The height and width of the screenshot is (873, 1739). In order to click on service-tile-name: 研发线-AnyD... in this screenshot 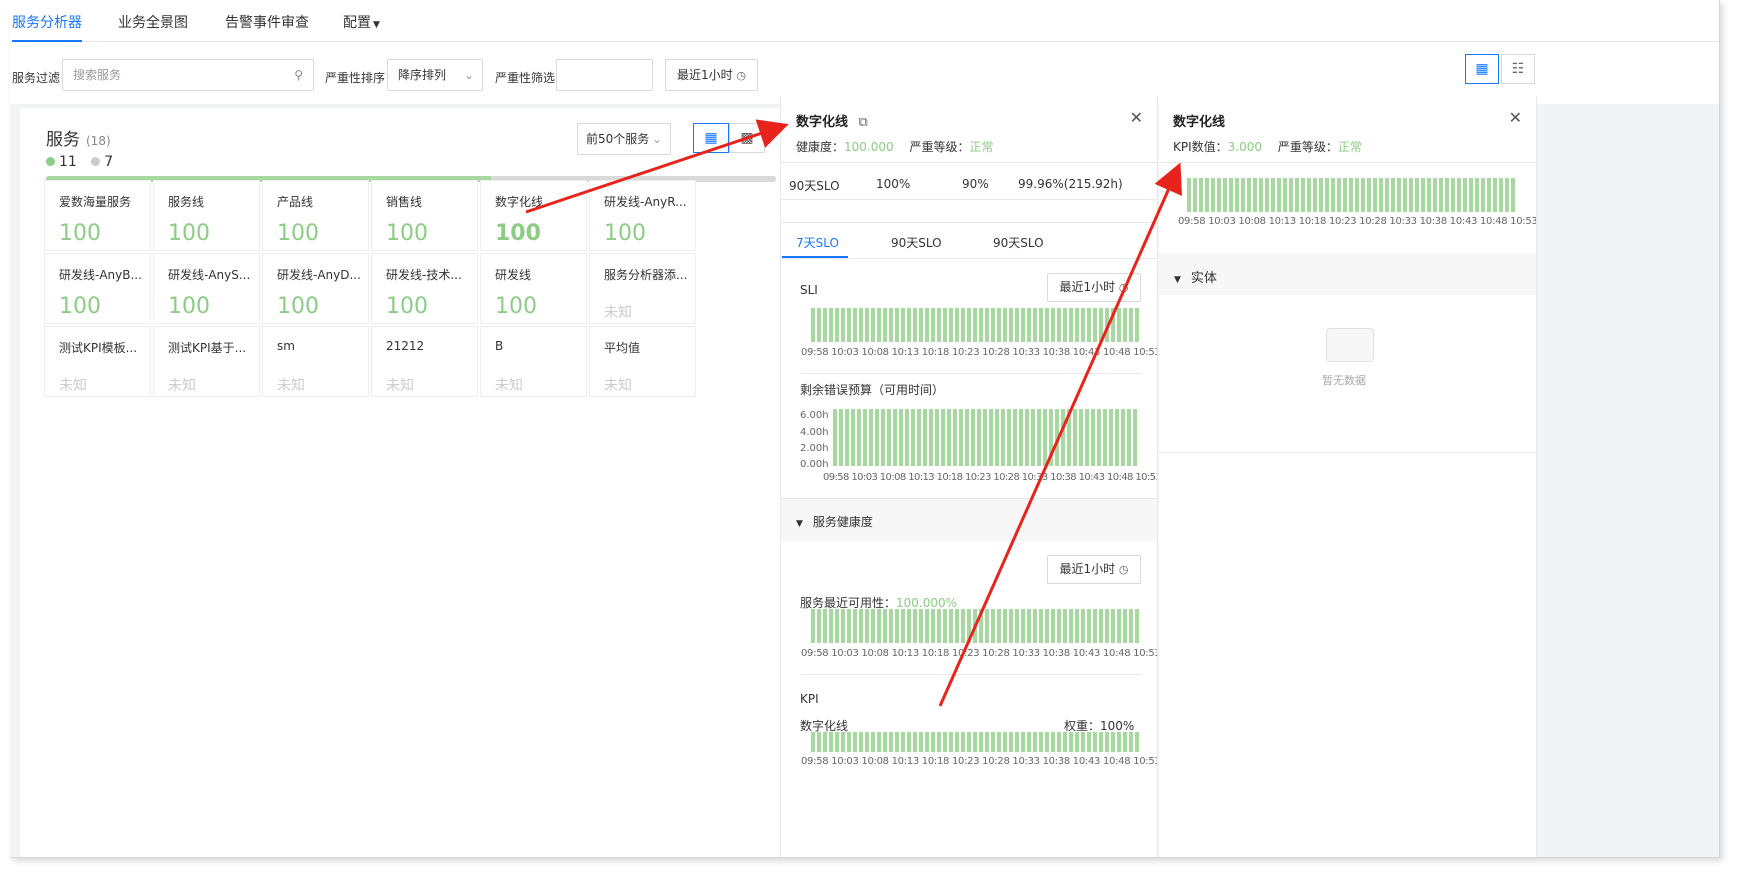, I will do `click(319, 275)`.